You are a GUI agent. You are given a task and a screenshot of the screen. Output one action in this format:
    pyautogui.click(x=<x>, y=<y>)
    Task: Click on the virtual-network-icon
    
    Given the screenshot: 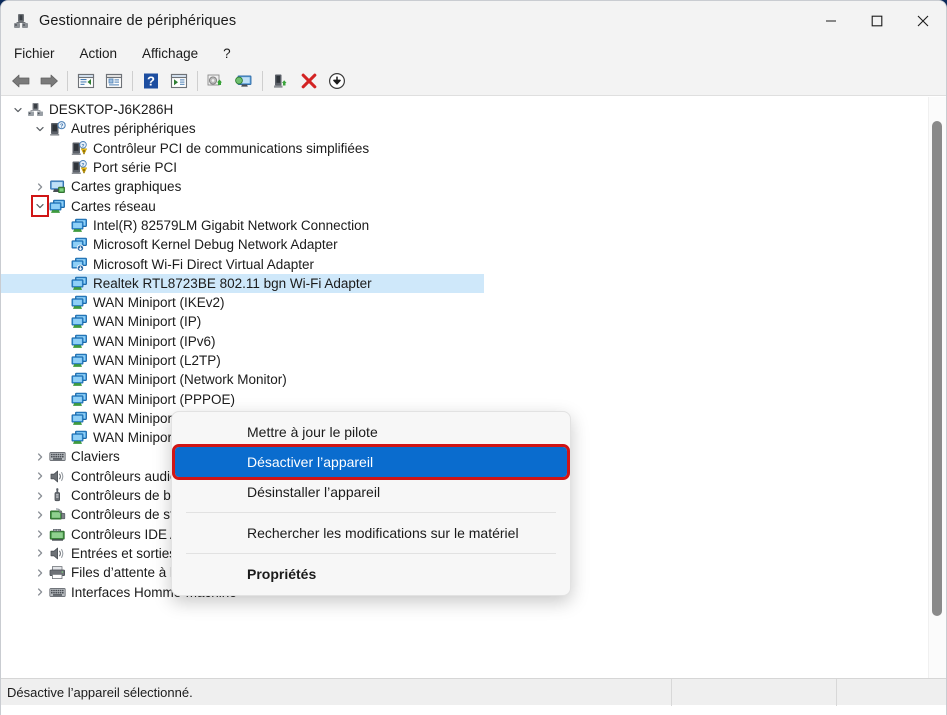 What is the action you would take?
    pyautogui.click(x=79, y=245)
    